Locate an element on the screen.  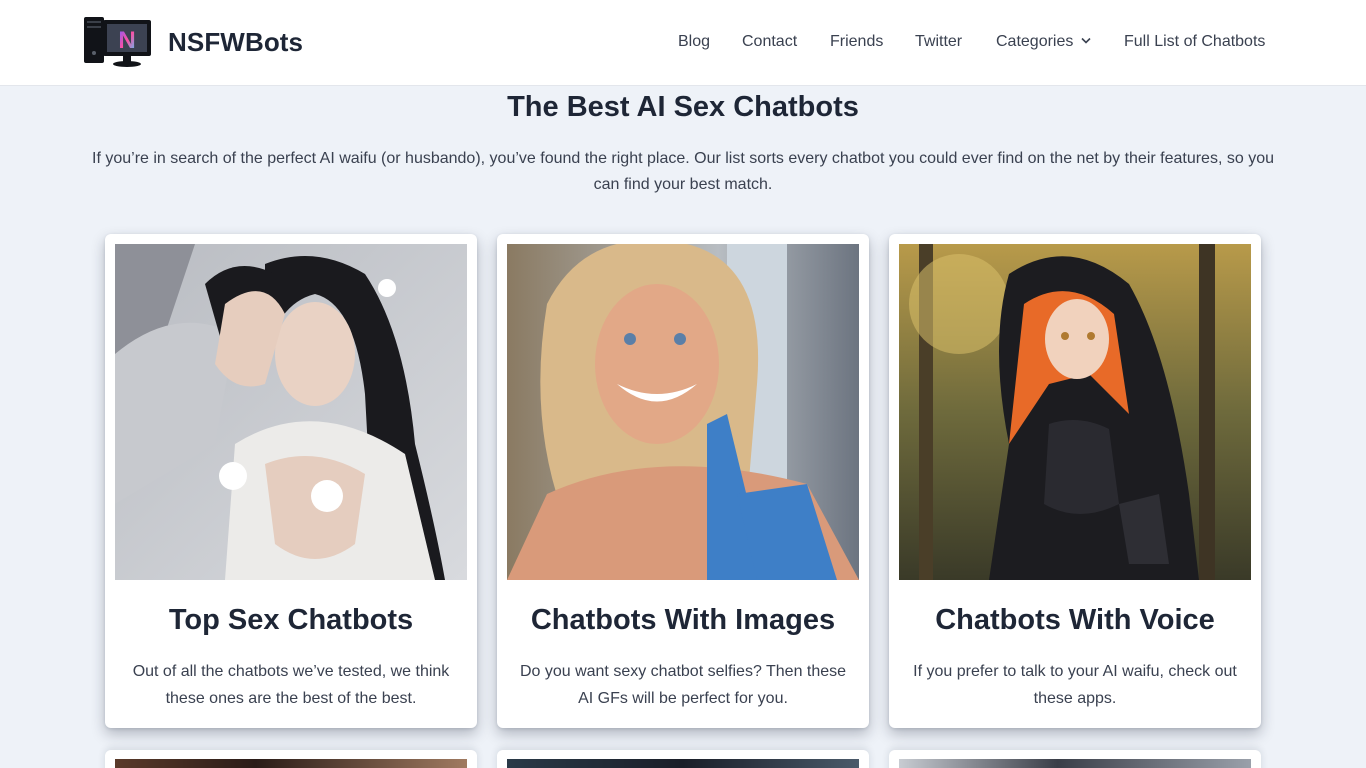
nav-item-full-list: Full List of Chatbots is located at coordinates (1194, 42).